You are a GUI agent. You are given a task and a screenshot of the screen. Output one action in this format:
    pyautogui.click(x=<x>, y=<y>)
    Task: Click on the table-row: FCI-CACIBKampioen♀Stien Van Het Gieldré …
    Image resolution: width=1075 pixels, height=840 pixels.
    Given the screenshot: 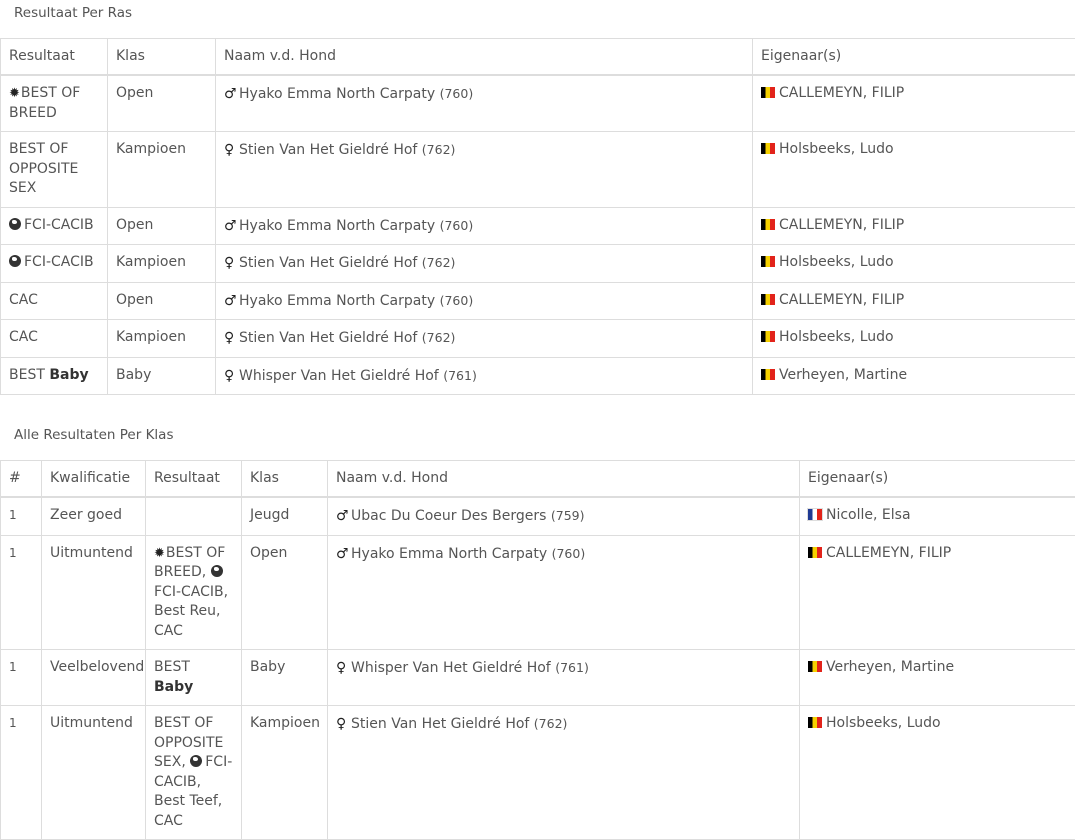 What is the action you would take?
    pyautogui.click(x=538, y=264)
    